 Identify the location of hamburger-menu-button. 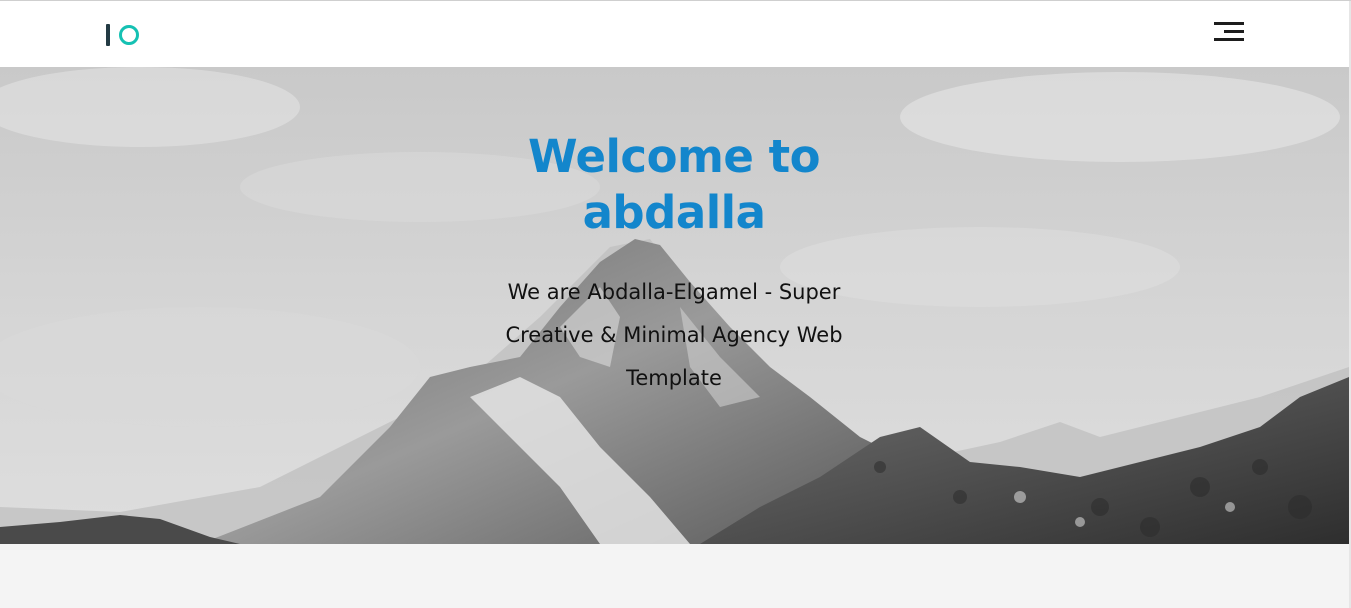
(1229, 33).